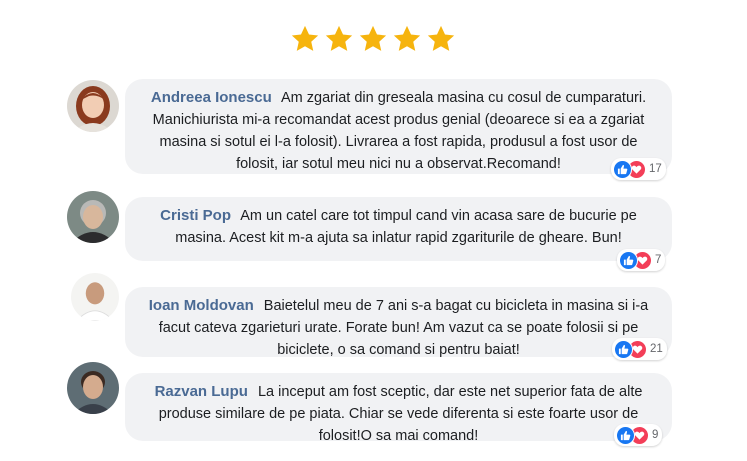 The image size is (747, 461). What do you see at coordinates (638, 169) in the screenshot?
I see `reaction-summary: 17` at bounding box center [638, 169].